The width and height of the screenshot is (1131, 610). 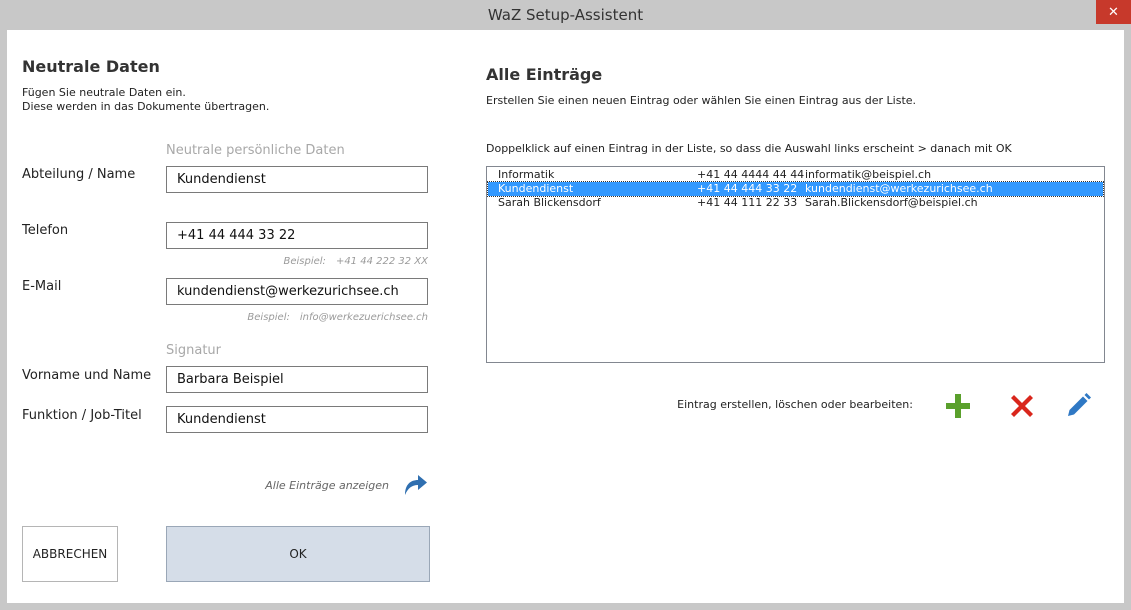 What do you see at coordinates (297, 291) in the screenshot?
I see `email-input: kundendienst@werkezurichsee.ch` at bounding box center [297, 291].